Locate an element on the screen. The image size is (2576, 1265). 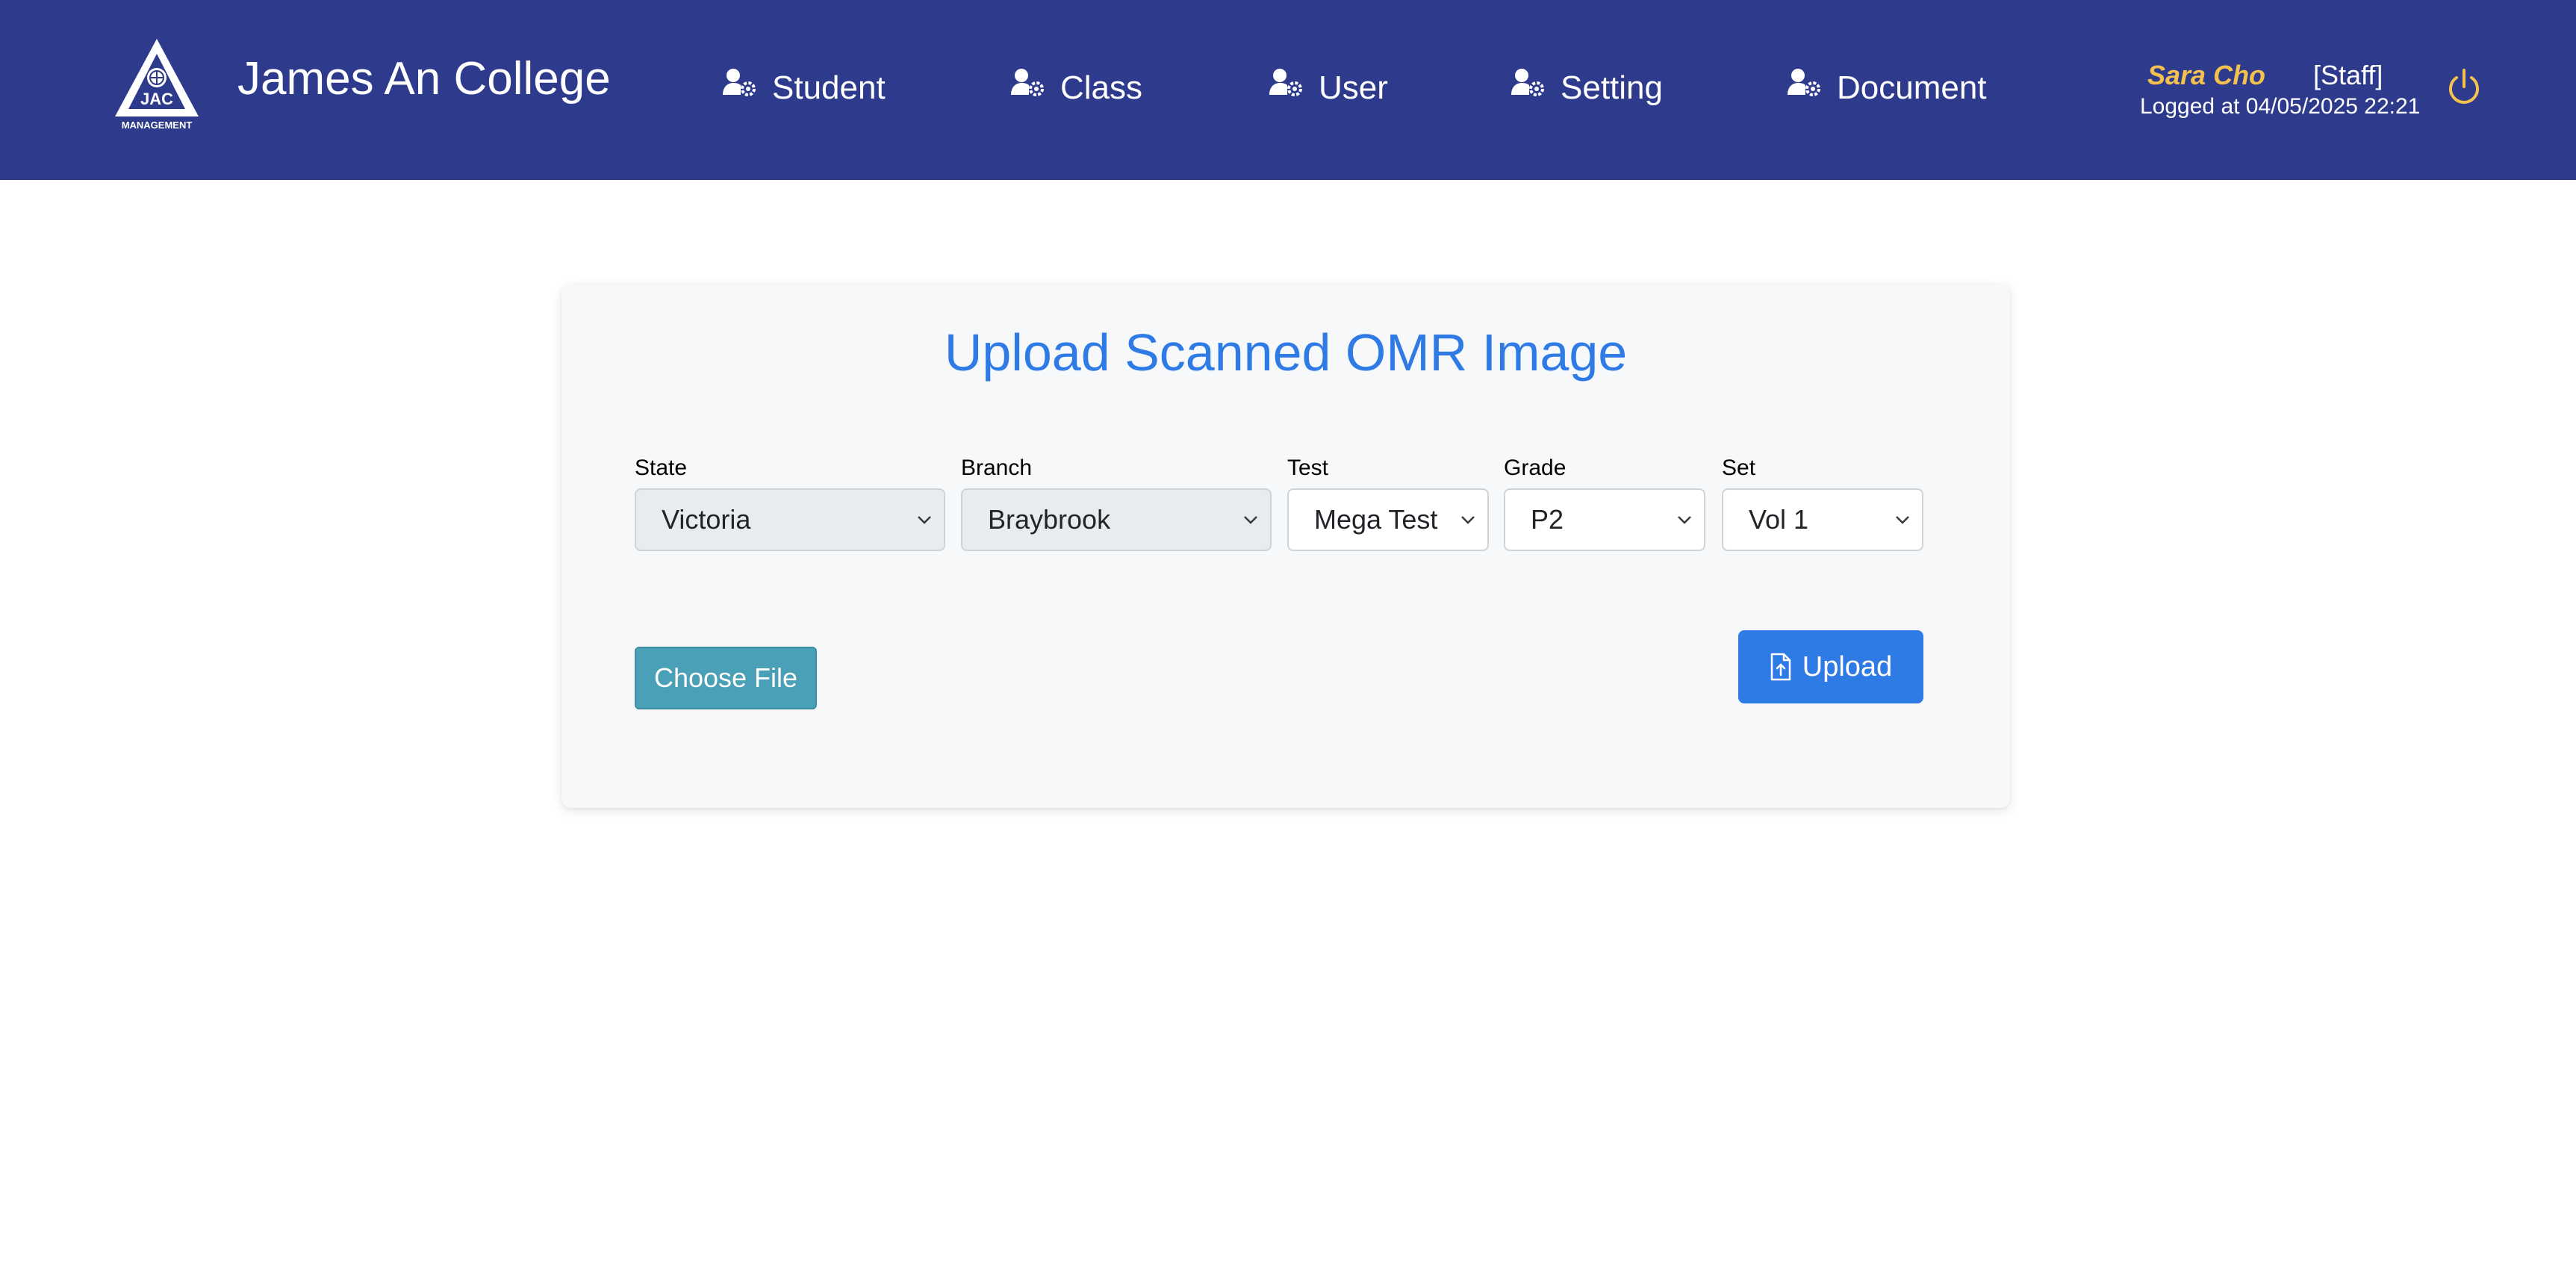
file-upload-icon is located at coordinates (1780, 667).